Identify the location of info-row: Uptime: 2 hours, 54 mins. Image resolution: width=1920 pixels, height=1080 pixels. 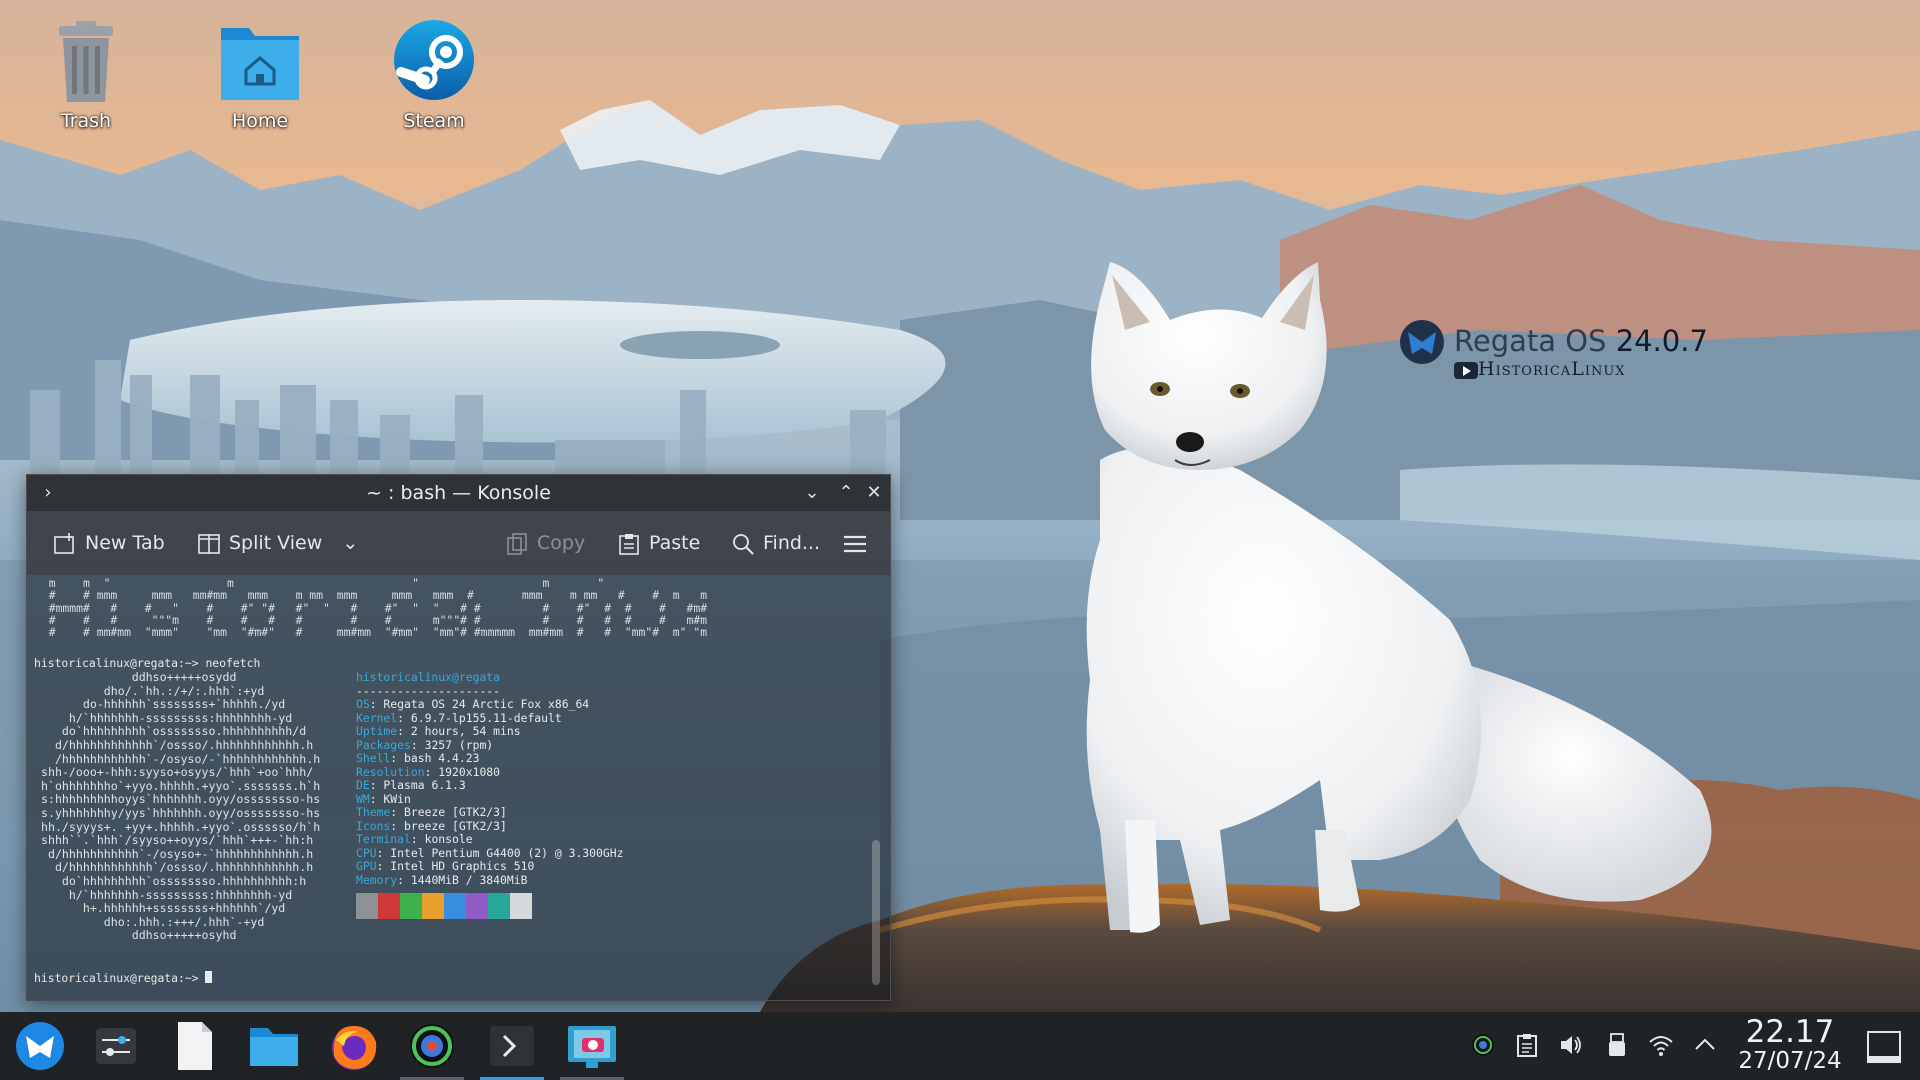
(489, 731).